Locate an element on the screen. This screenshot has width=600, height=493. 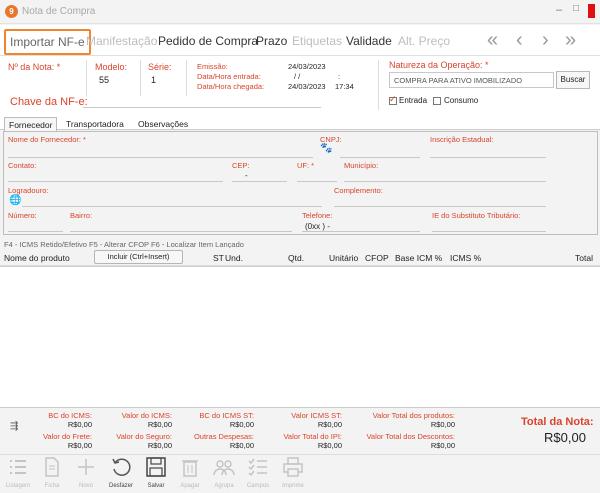
valor-descontos-label: Valor Total dos Descontos: is located at coordinates (410, 436).